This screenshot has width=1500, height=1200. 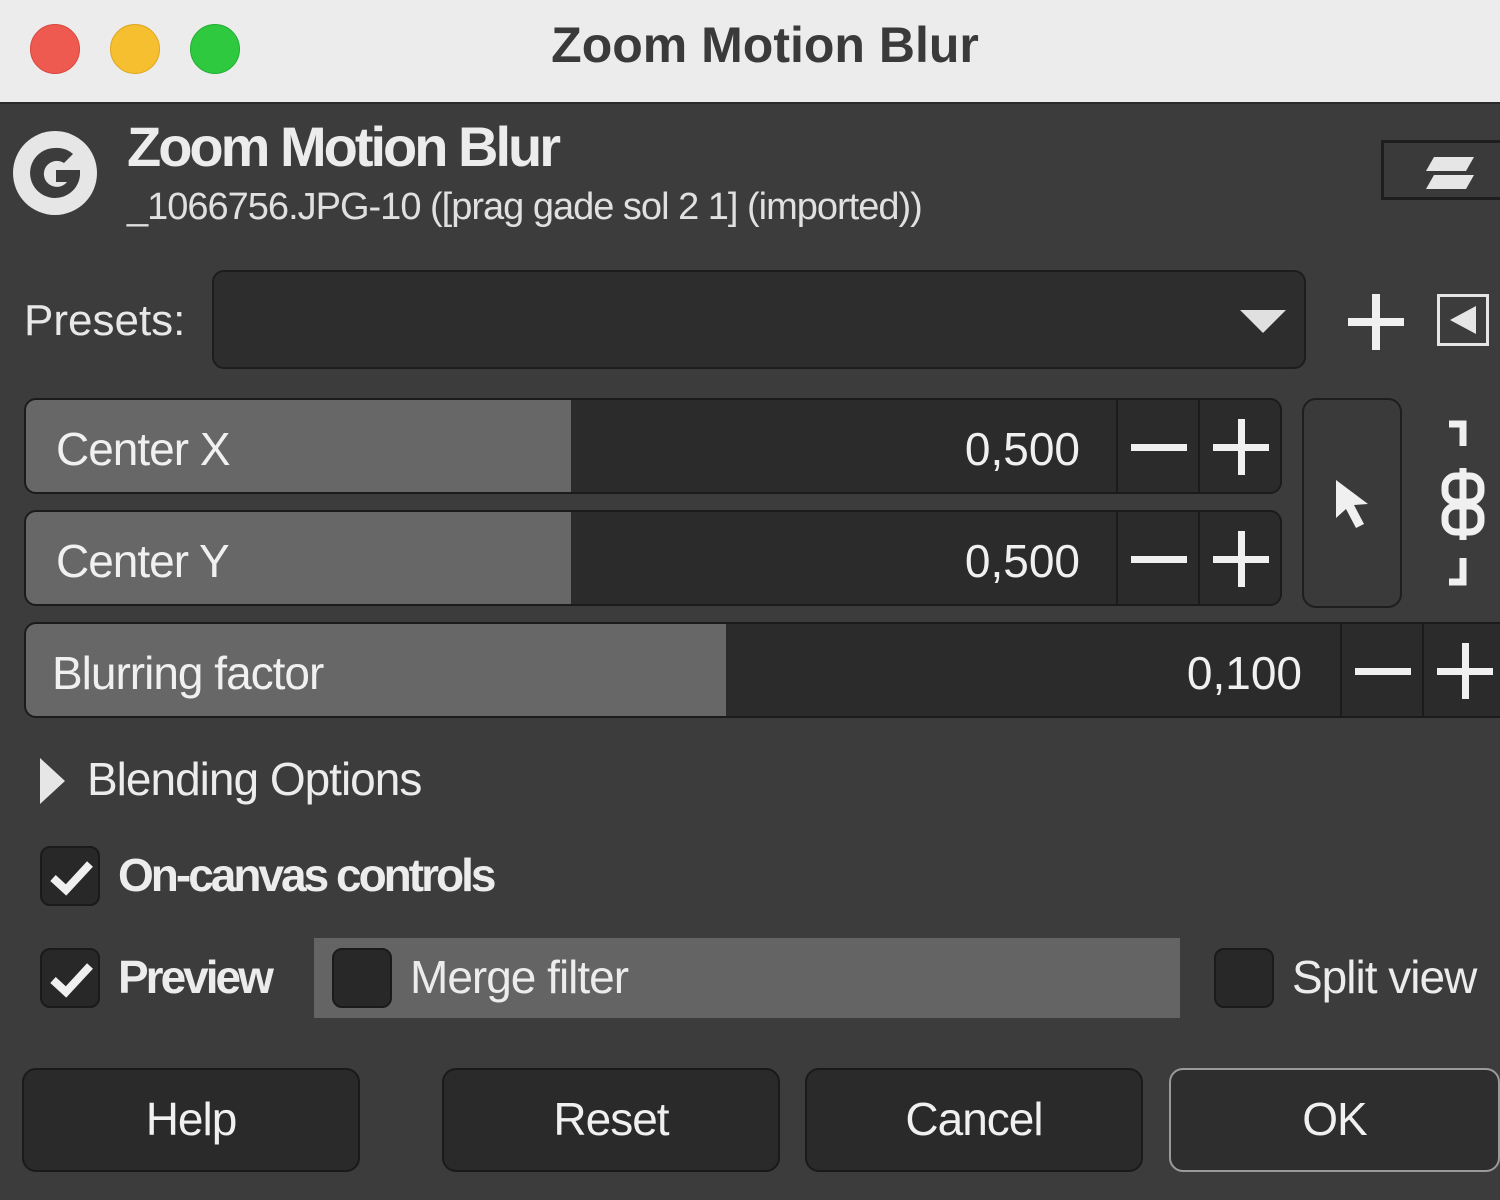 What do you see at coordinates (1244, 978) in the screenshot?
I see `split-view-checkbox` at bounding box center [1244, 978].